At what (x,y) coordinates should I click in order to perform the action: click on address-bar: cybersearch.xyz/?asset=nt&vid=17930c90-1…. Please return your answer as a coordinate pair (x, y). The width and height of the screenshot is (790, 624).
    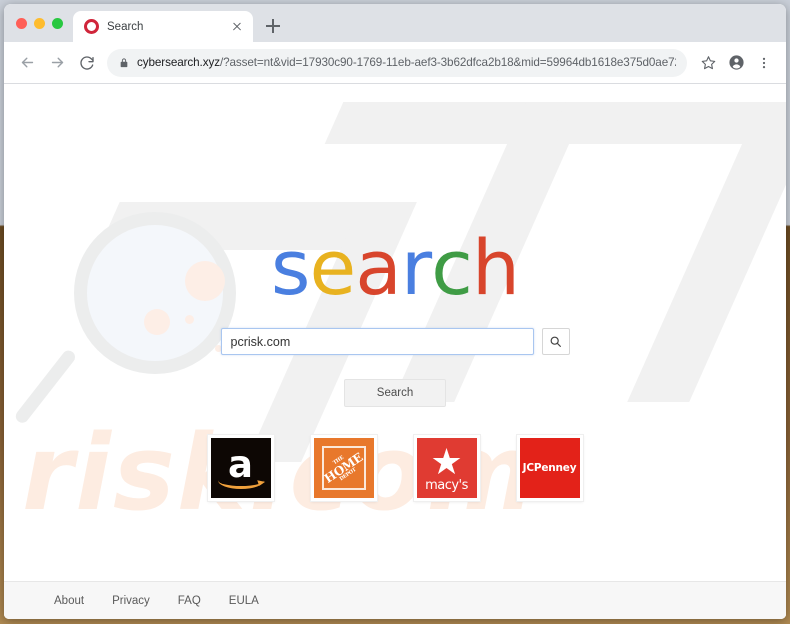
    Looking at the image, I should click on (397, 62).